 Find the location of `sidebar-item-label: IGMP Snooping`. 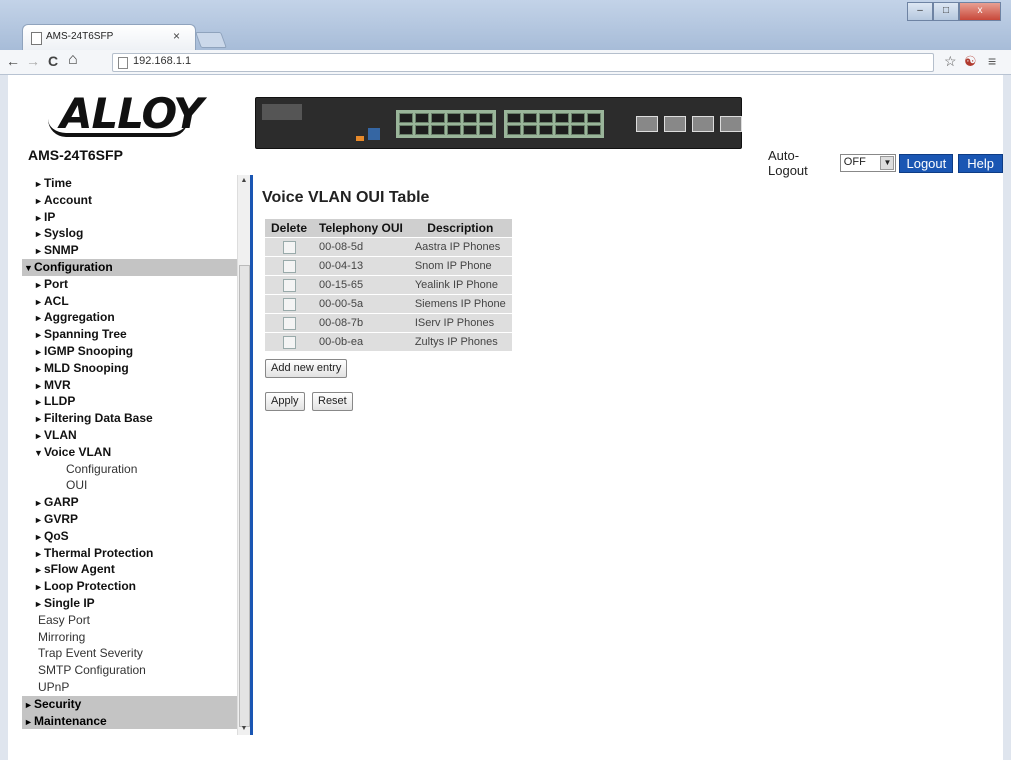

sidebar-item-label: IGMP Snooping is located at coordinates (89, 350).